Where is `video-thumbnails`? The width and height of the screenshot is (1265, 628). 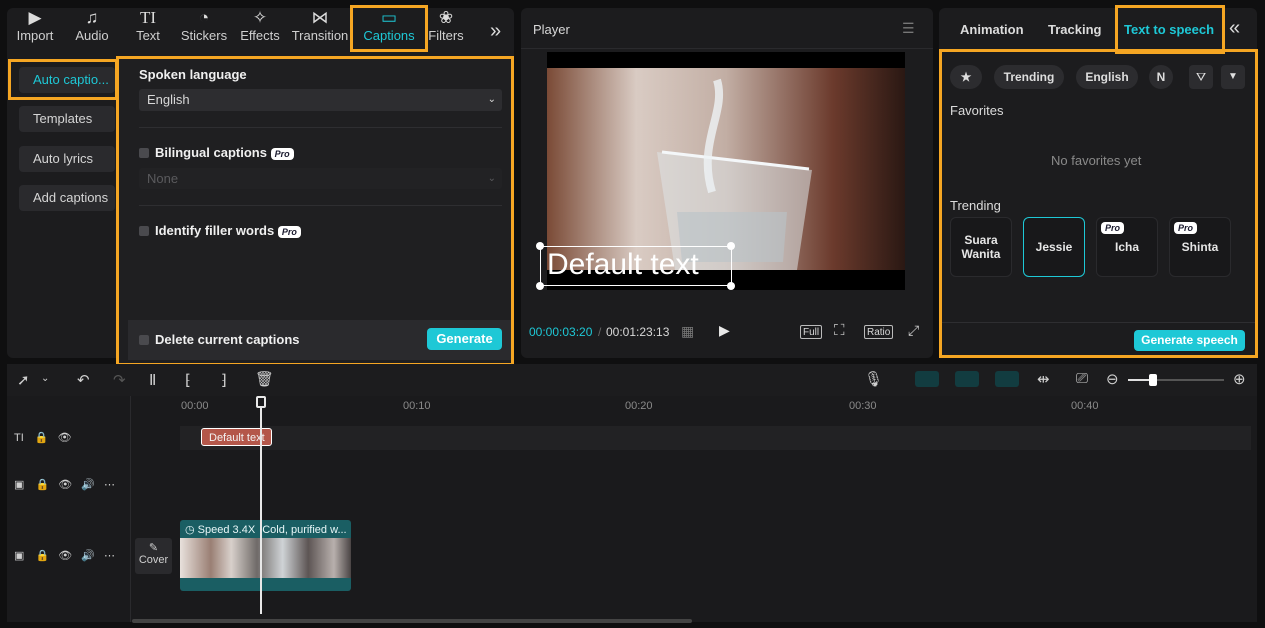 video-thumbnails is located at coordinates (265, 558).